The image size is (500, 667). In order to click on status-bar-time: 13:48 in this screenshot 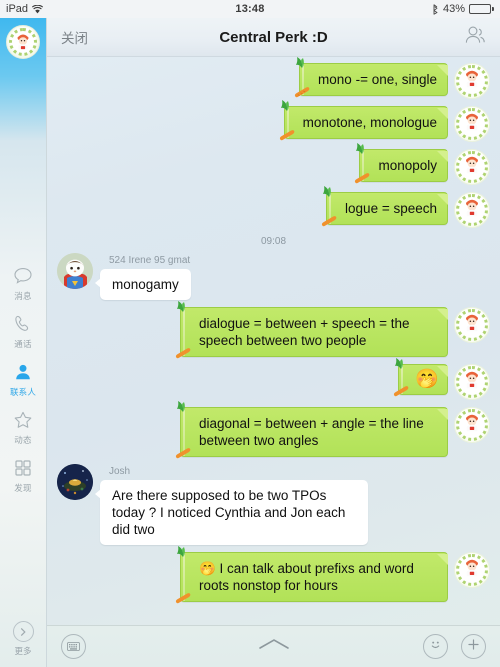, I will do `click(250, 9)`.